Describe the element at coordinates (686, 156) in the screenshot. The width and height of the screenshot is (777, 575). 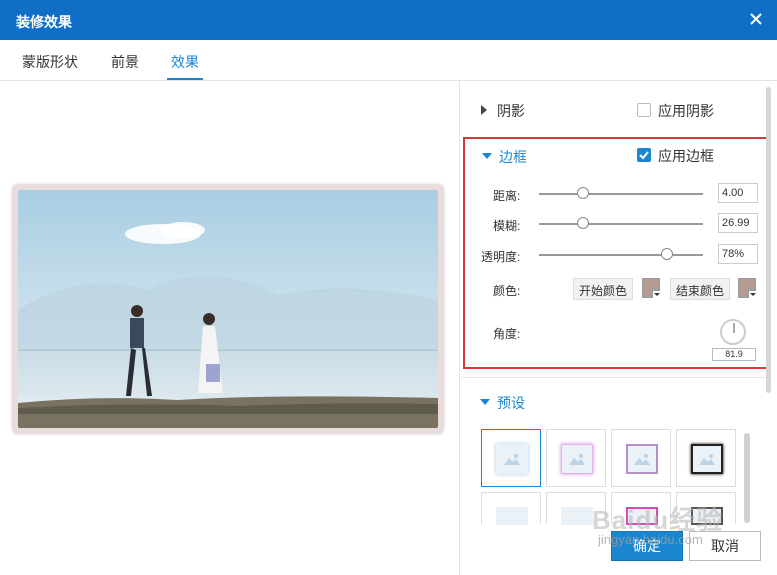
I see `apply-border-label: 应用边框` at that location.